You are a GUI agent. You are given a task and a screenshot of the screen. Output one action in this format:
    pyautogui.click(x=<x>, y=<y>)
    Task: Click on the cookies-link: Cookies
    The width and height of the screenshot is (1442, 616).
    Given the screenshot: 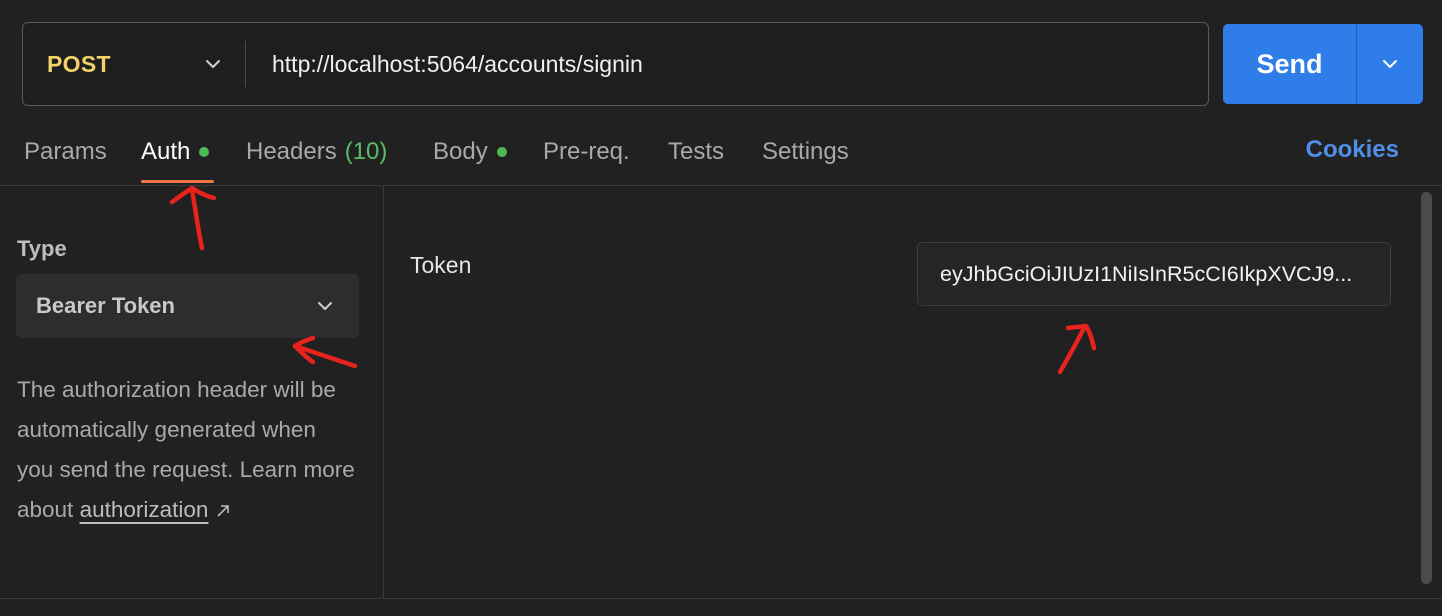 What is the action you would take?
    pyautogui.click(x=1352, y=150)
    